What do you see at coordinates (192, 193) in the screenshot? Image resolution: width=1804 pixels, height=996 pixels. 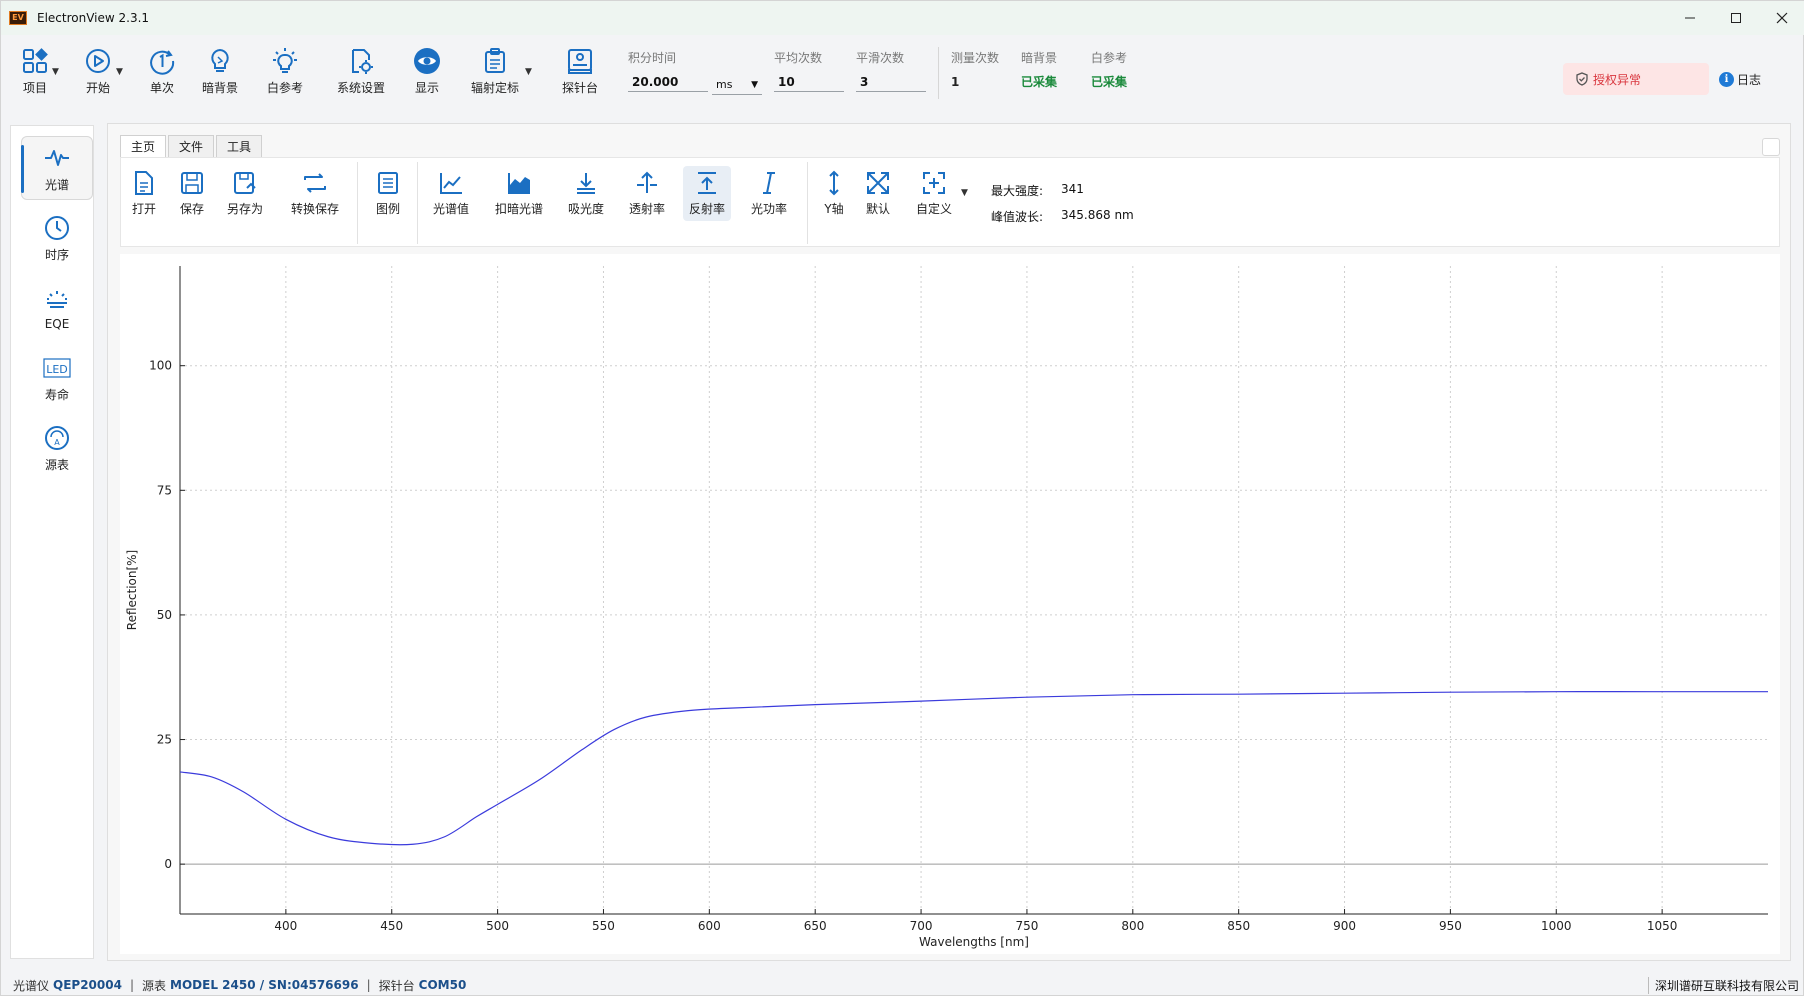 I see `save-button: 保存` at bounding box center [192, 193].